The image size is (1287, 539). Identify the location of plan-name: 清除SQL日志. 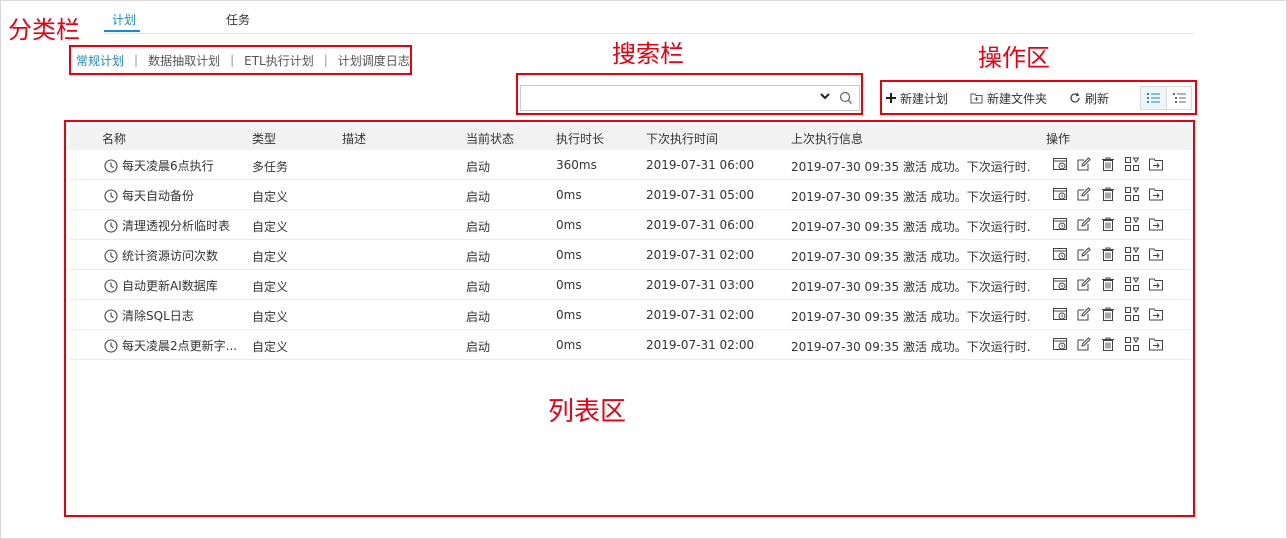
(158, 315).